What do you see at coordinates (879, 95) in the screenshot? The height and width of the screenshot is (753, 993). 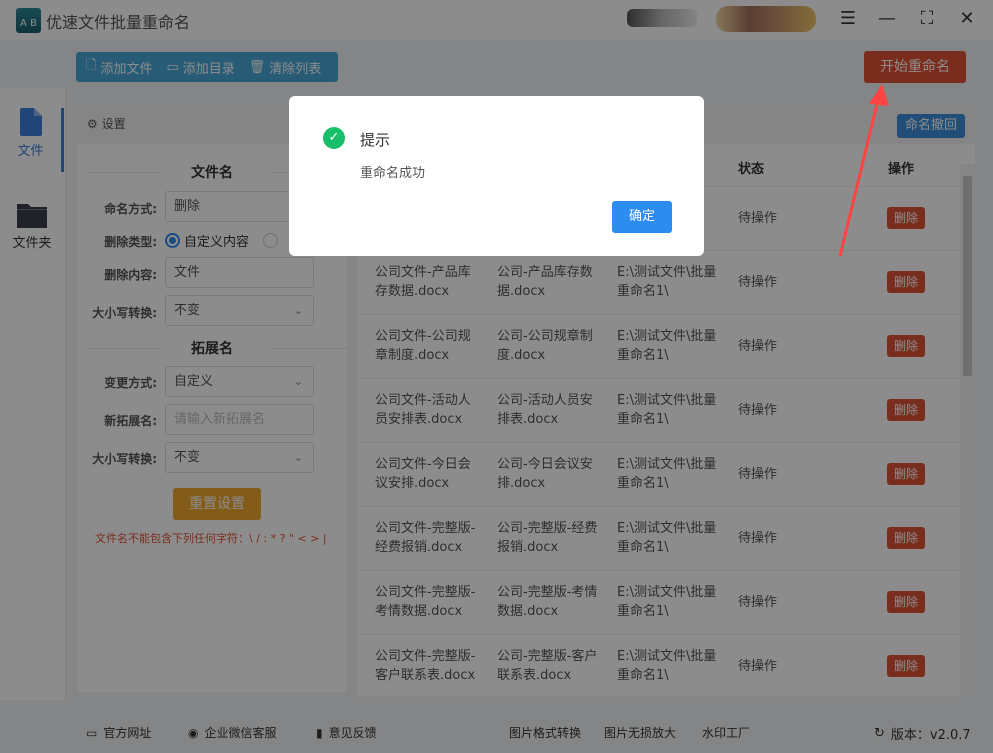 I see `arrow-head` at bounding box center [879, 95].